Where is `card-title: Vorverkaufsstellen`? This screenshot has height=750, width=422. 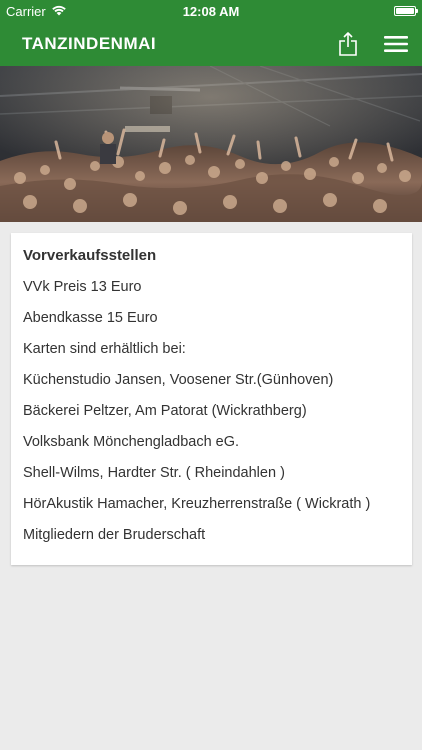
card-title: Vorverkaufsstellen is located at coordinates (90, 255).